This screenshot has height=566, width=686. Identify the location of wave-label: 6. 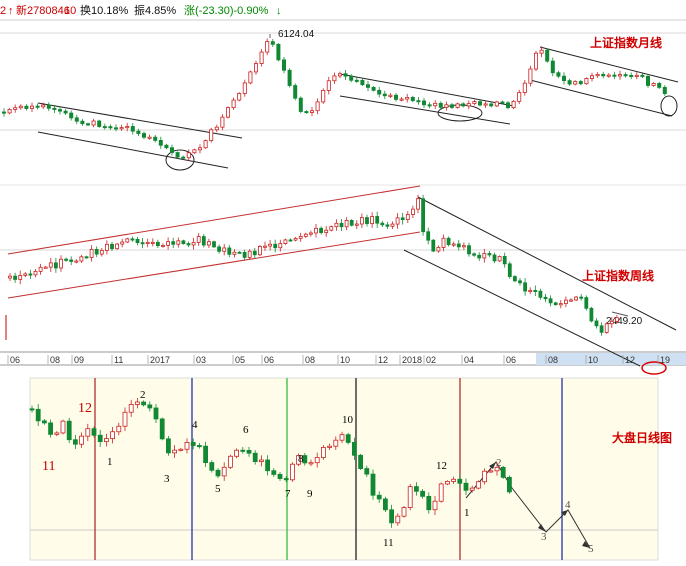
(246, 430).